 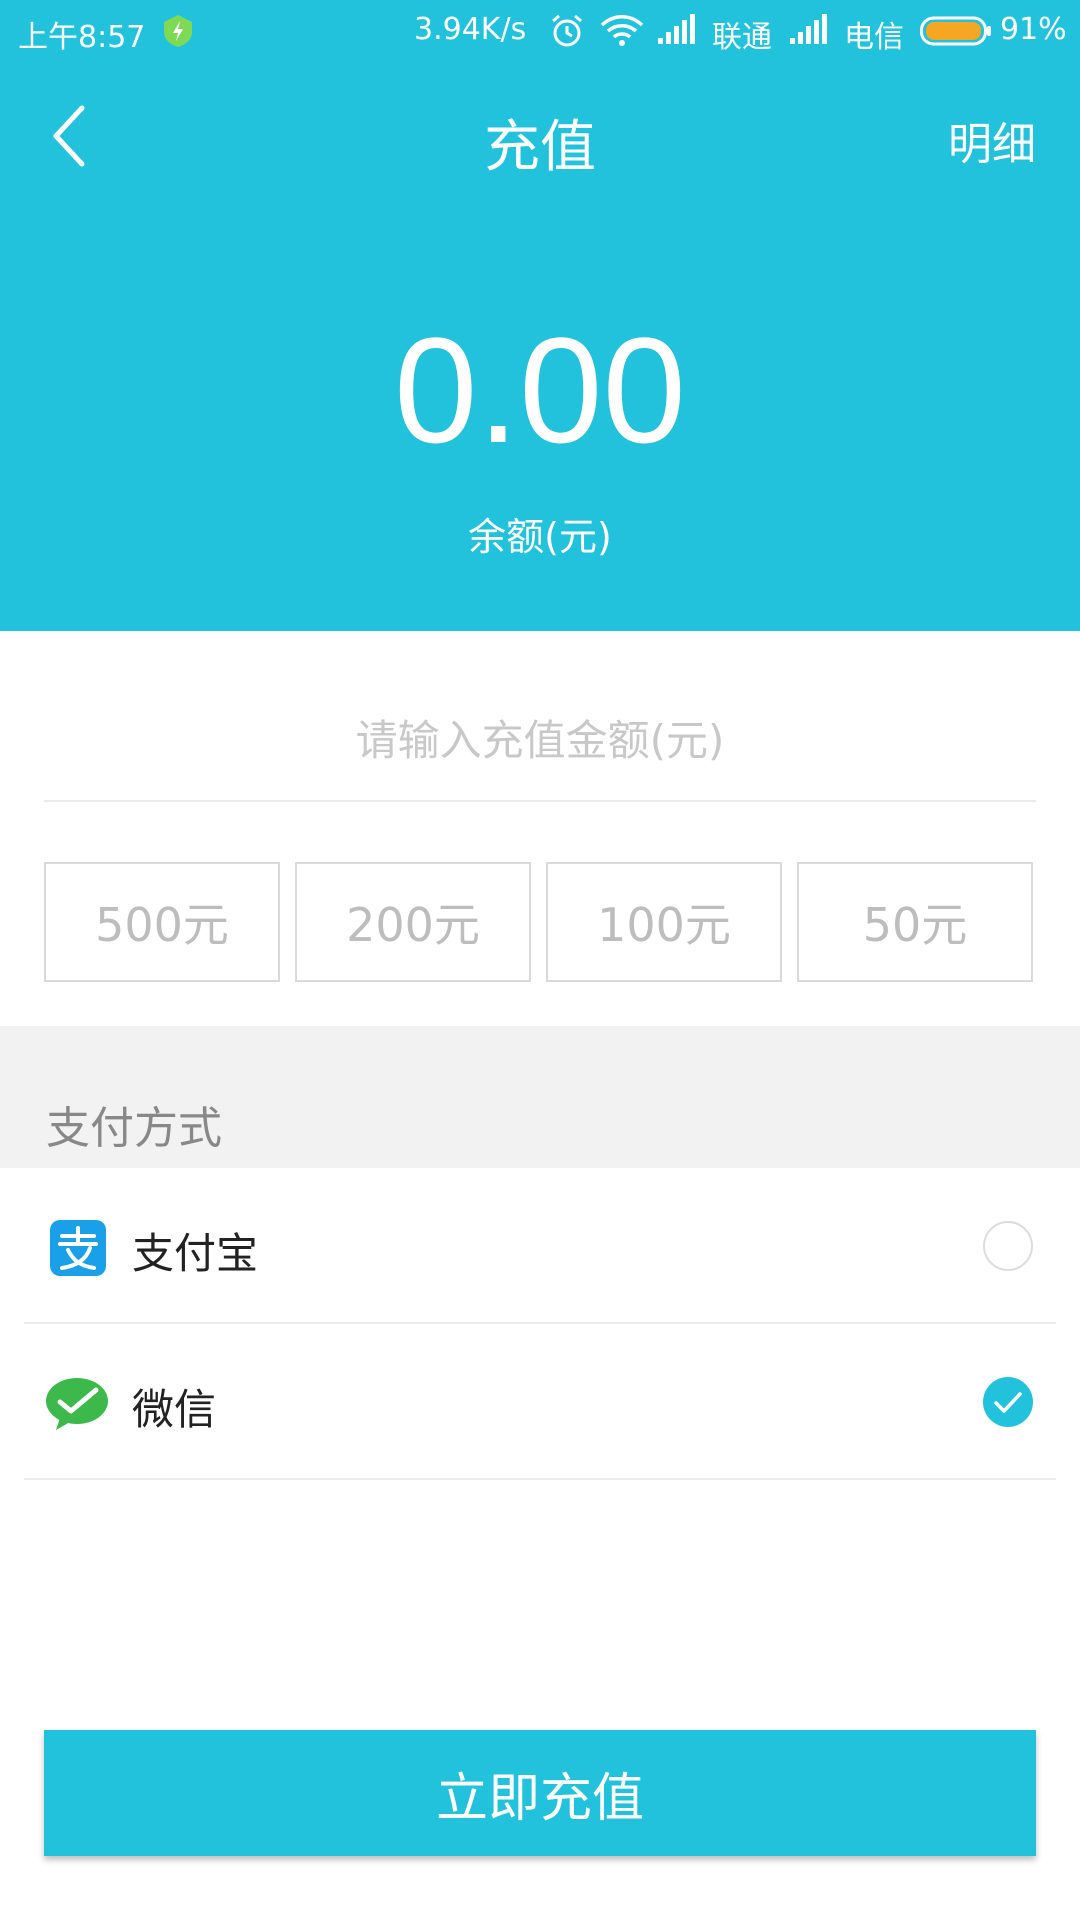 What do you see at coordinates (540, 147) in the screenshot?
I see `page-title: 充值` at bounding box center [540, 147].